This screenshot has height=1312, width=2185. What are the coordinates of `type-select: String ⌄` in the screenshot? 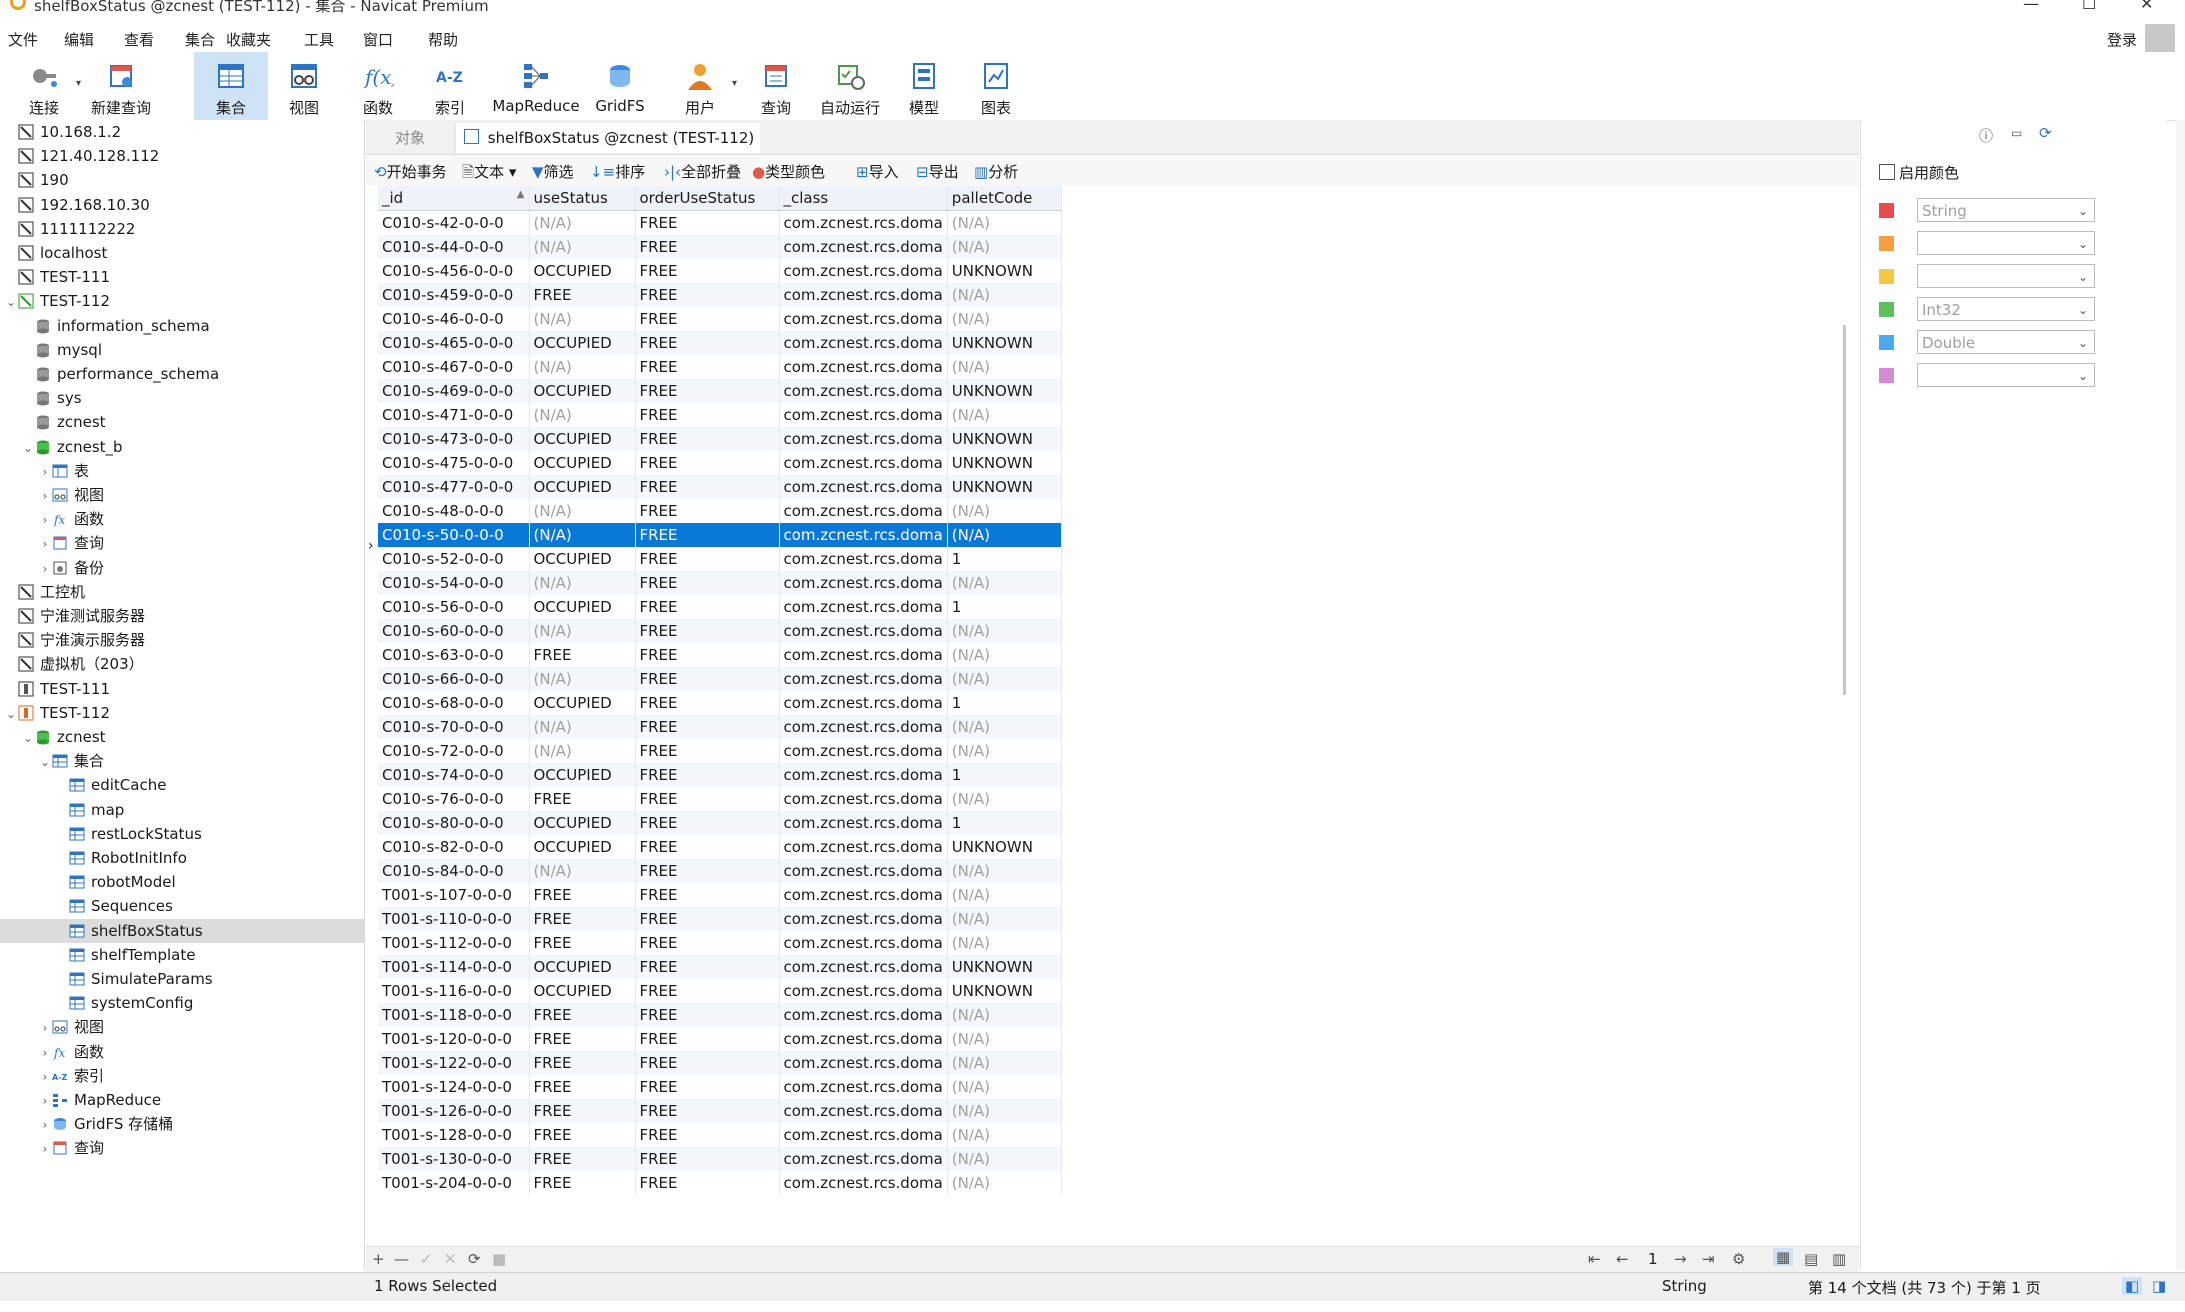 It's located at (2006, 210).